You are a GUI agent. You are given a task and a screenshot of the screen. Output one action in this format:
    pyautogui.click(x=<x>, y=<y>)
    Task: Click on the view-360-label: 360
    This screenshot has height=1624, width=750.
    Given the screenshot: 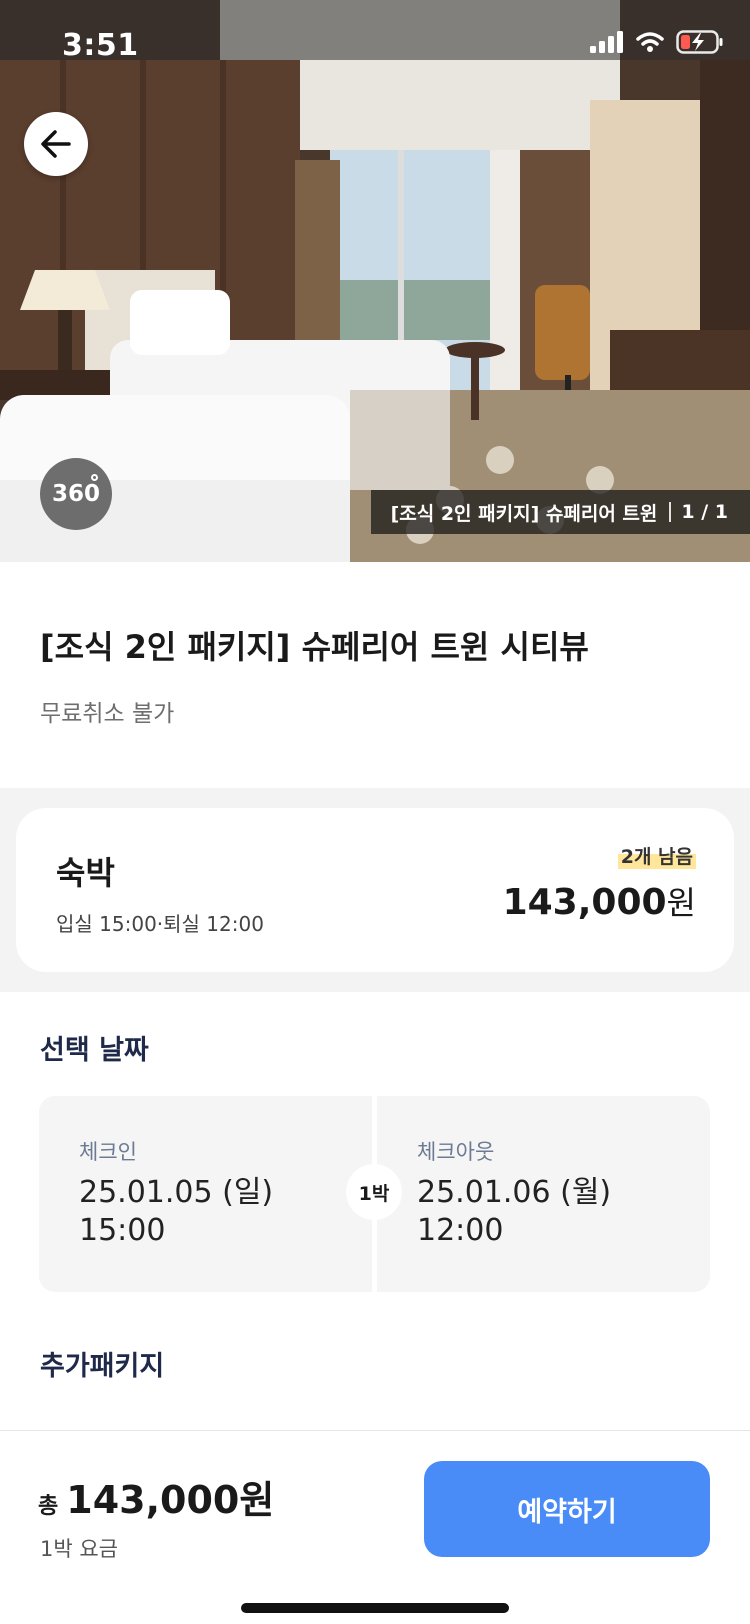 What is the action you would take?
    pyautogui.click(x=75, y=494)
    